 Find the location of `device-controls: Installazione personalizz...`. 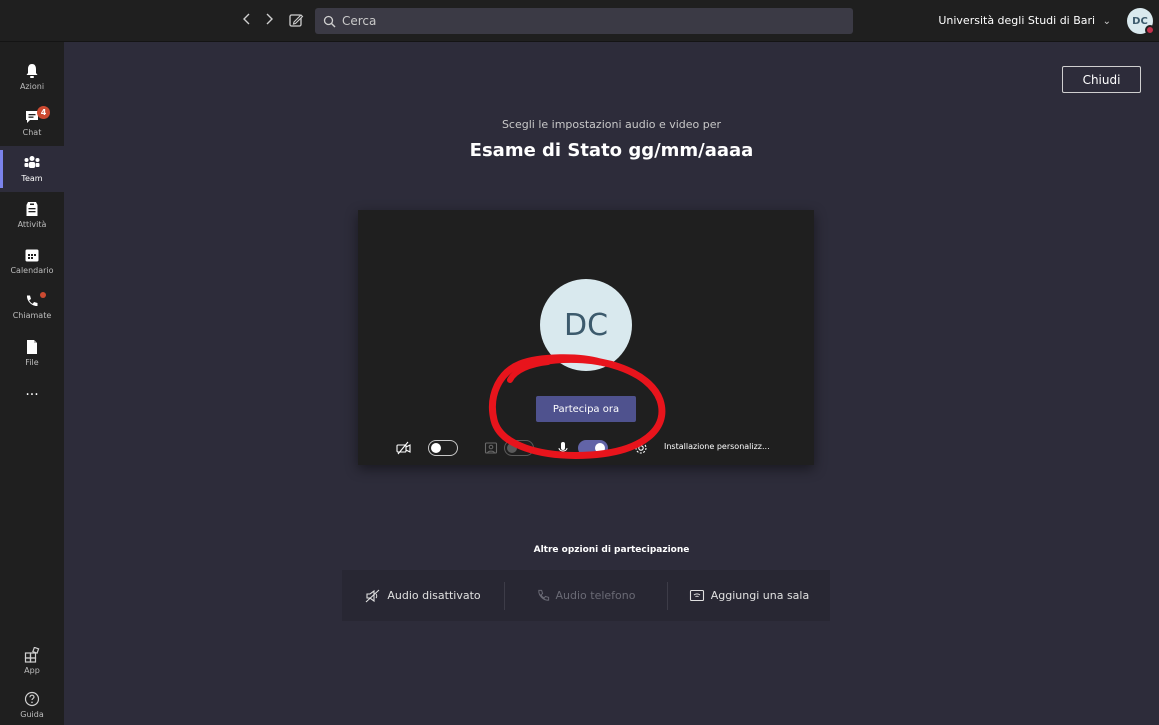

device-controls: Installazione personalizz... is located at coordinates (606, 448).